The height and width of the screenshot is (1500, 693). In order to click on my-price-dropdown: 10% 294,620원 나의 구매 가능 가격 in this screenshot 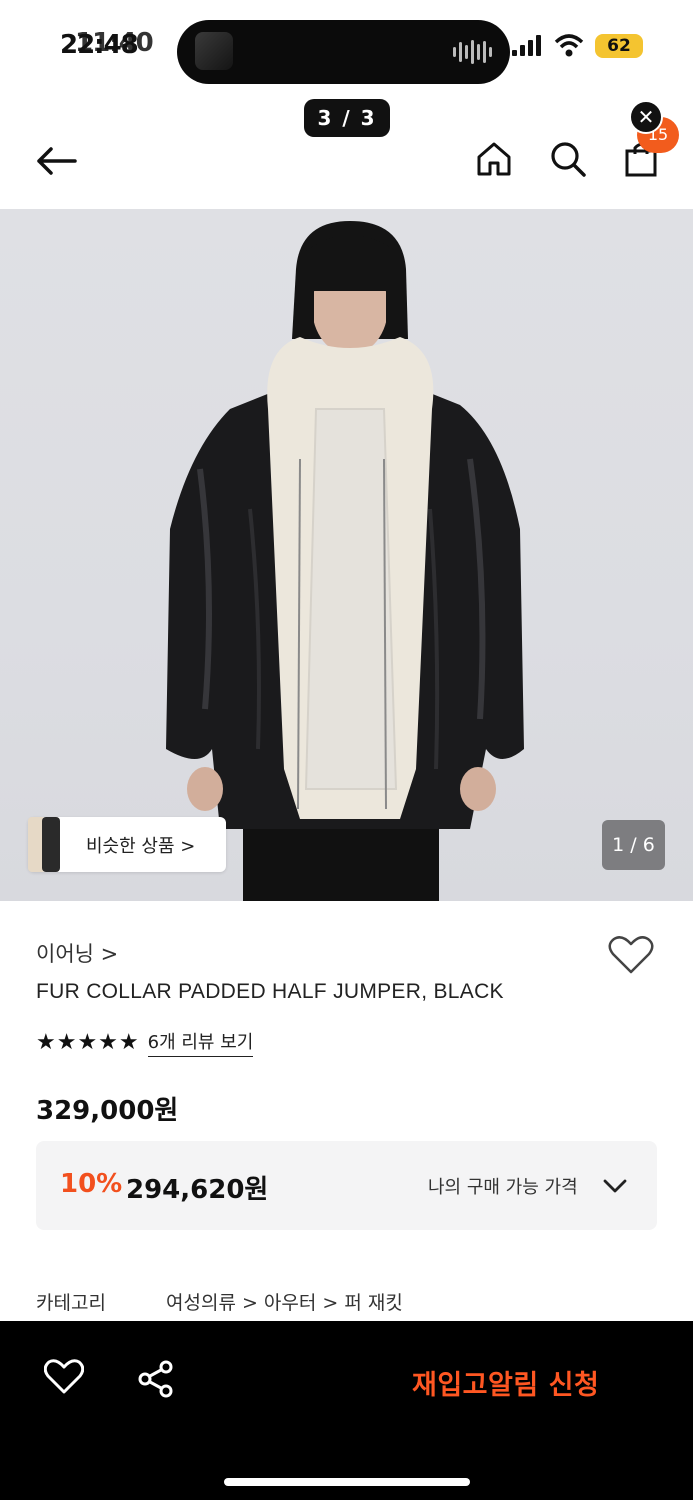, I will do `click(346, 1185)`.